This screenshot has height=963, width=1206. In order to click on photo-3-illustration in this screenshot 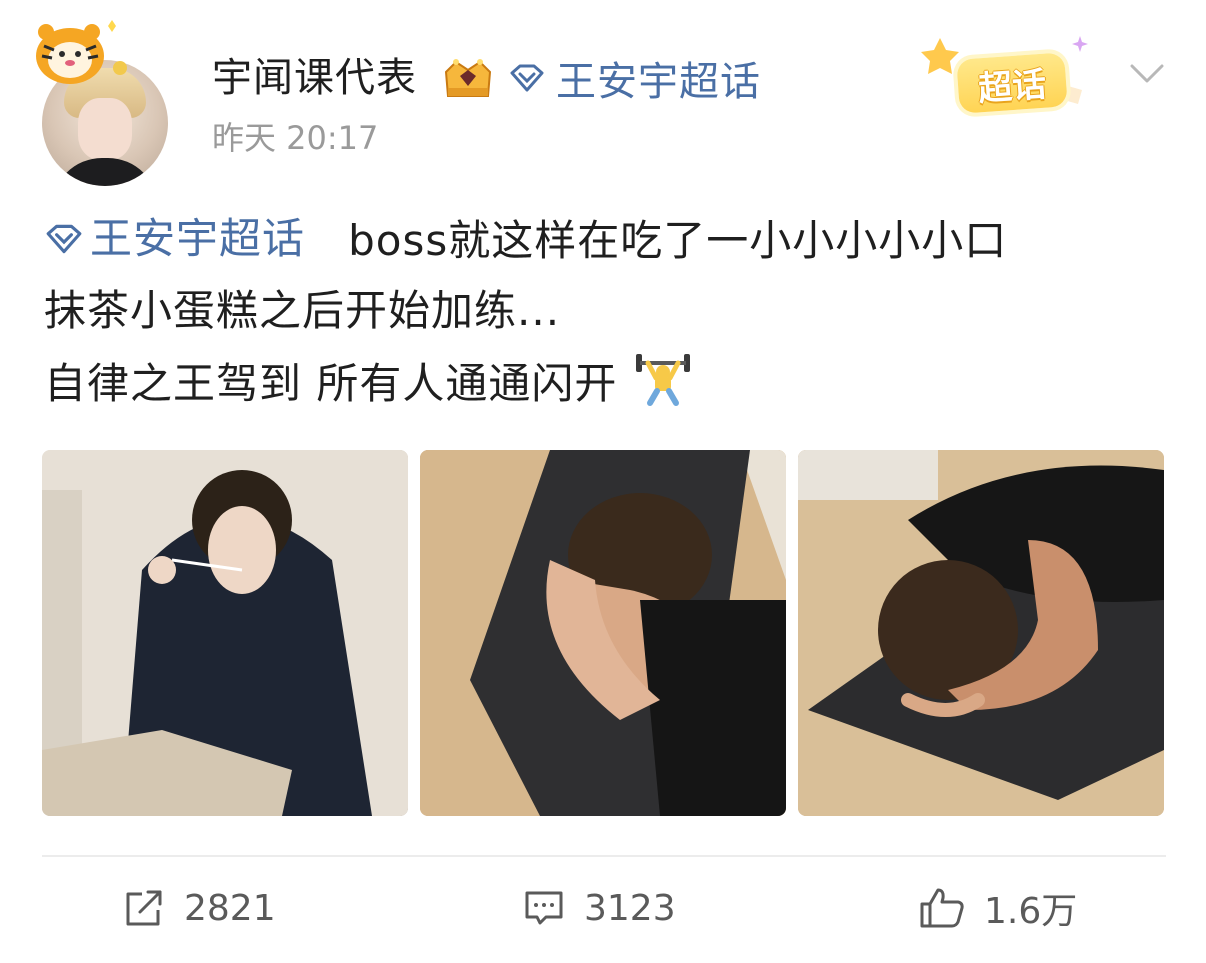, I will do `click(981, 633)`.